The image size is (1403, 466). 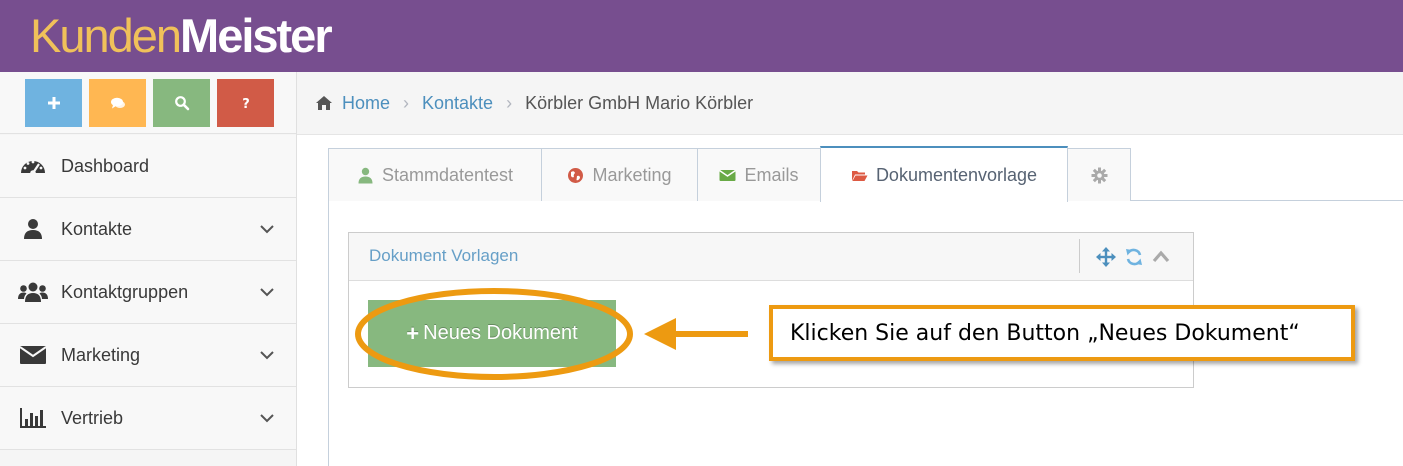 I want to click on move-icon, so click(x=1106, y=257).